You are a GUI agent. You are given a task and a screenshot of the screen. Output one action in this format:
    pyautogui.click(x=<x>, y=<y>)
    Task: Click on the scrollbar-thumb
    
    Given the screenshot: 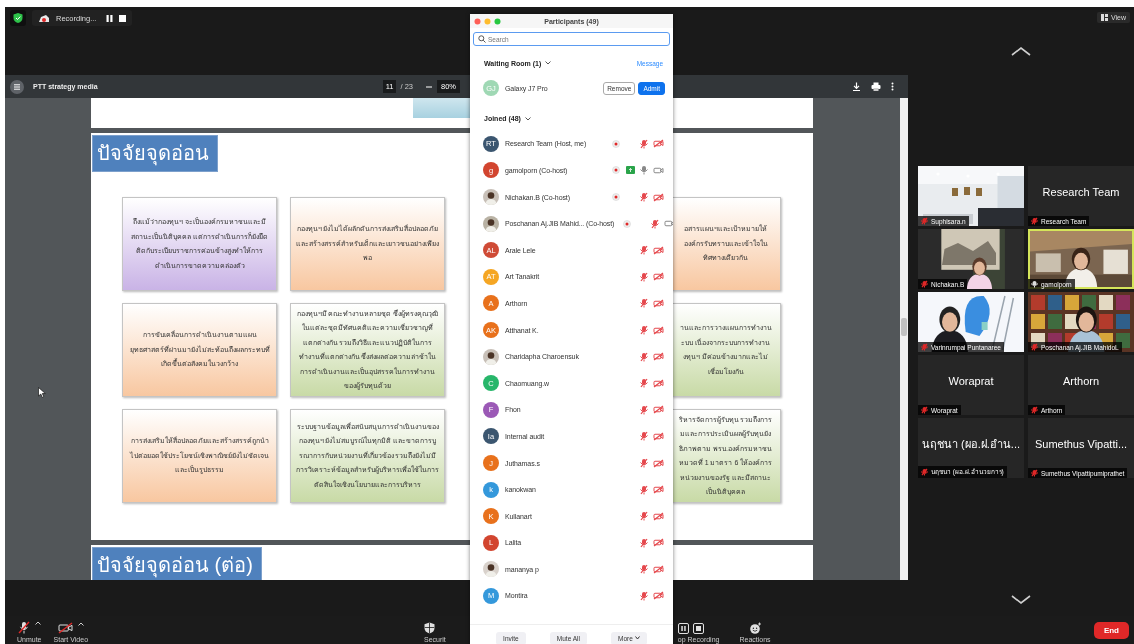 What is the action you would take?
    pyautogui.click(x=904, y=327)
    